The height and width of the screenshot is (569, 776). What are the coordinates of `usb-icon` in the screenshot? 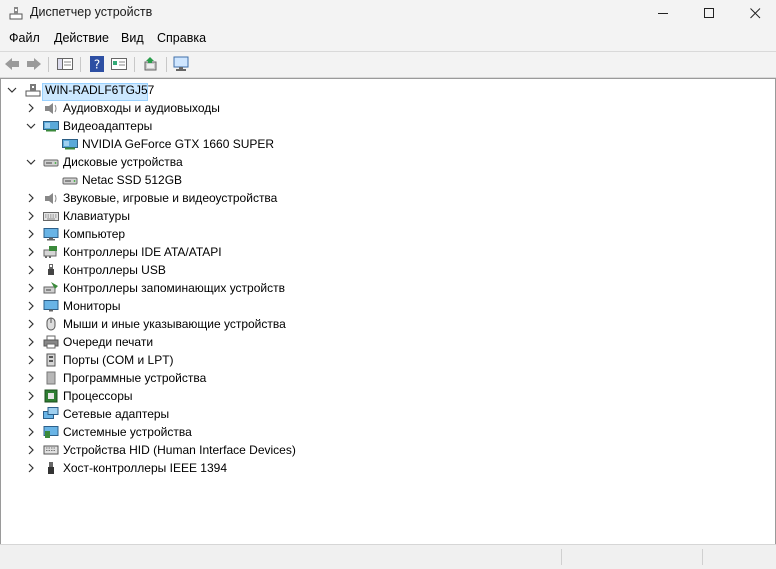 It's located at (51, 269).